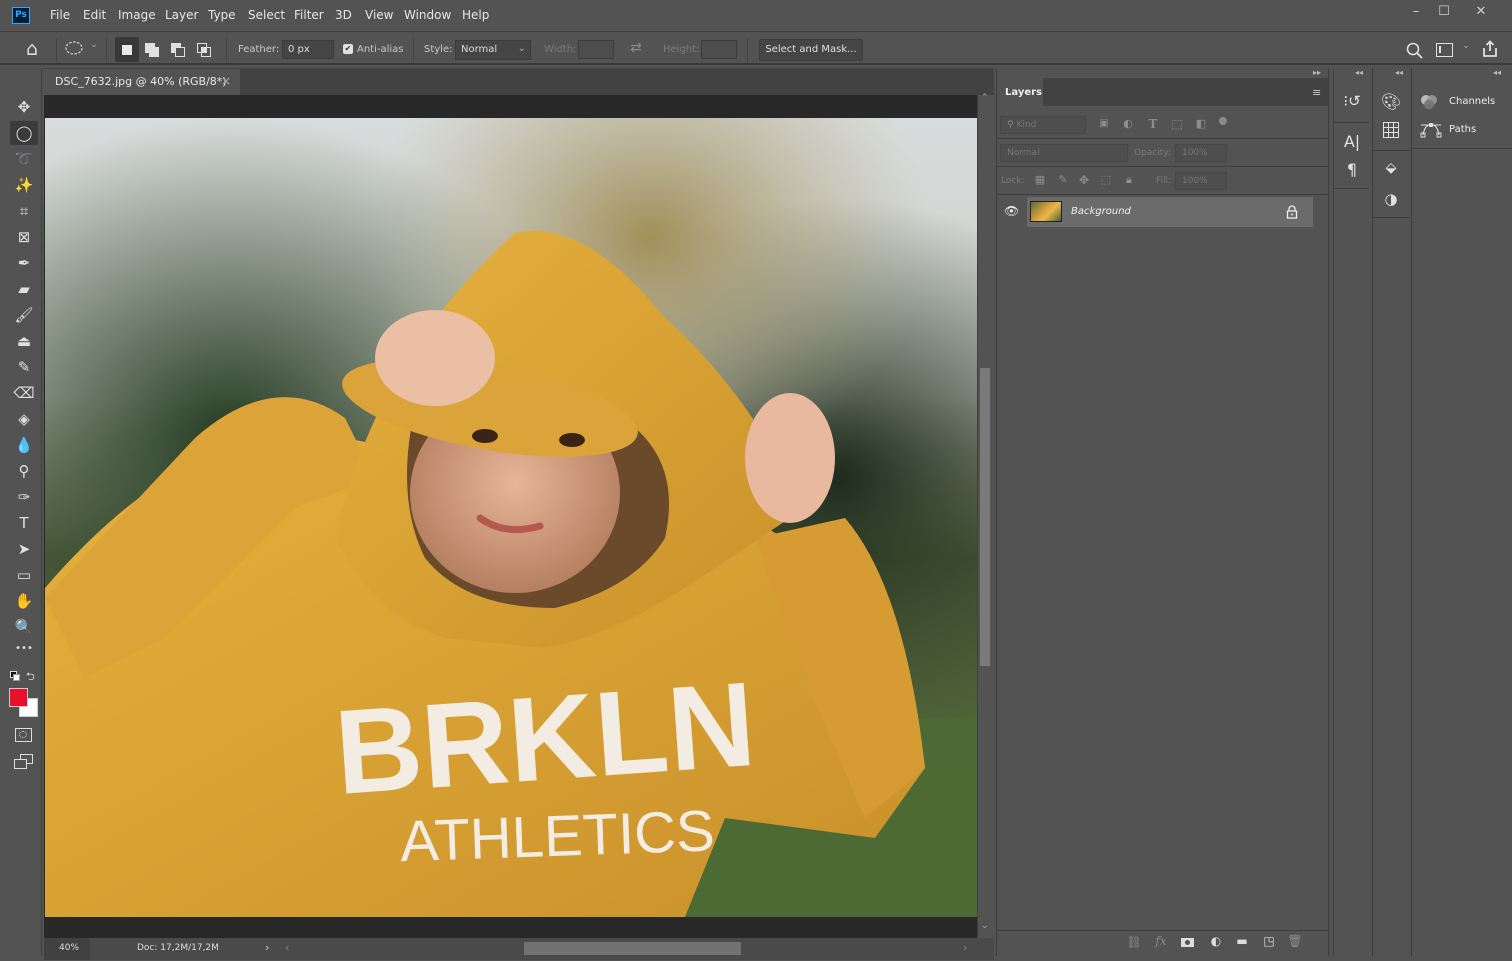 The width and height of the screenshot is (1512, 961). I want to click on new-selection-button, so click(127, 49).